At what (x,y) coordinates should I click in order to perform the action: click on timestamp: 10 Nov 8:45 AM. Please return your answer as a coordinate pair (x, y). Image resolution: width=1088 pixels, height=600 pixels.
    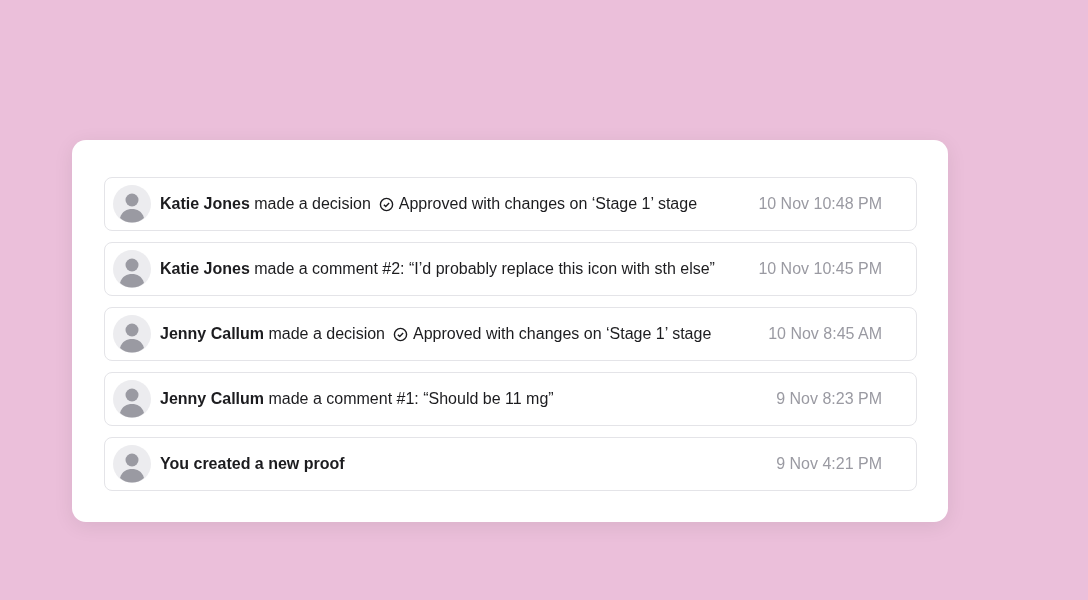
    Looking at the image, I should click on (825, 334).